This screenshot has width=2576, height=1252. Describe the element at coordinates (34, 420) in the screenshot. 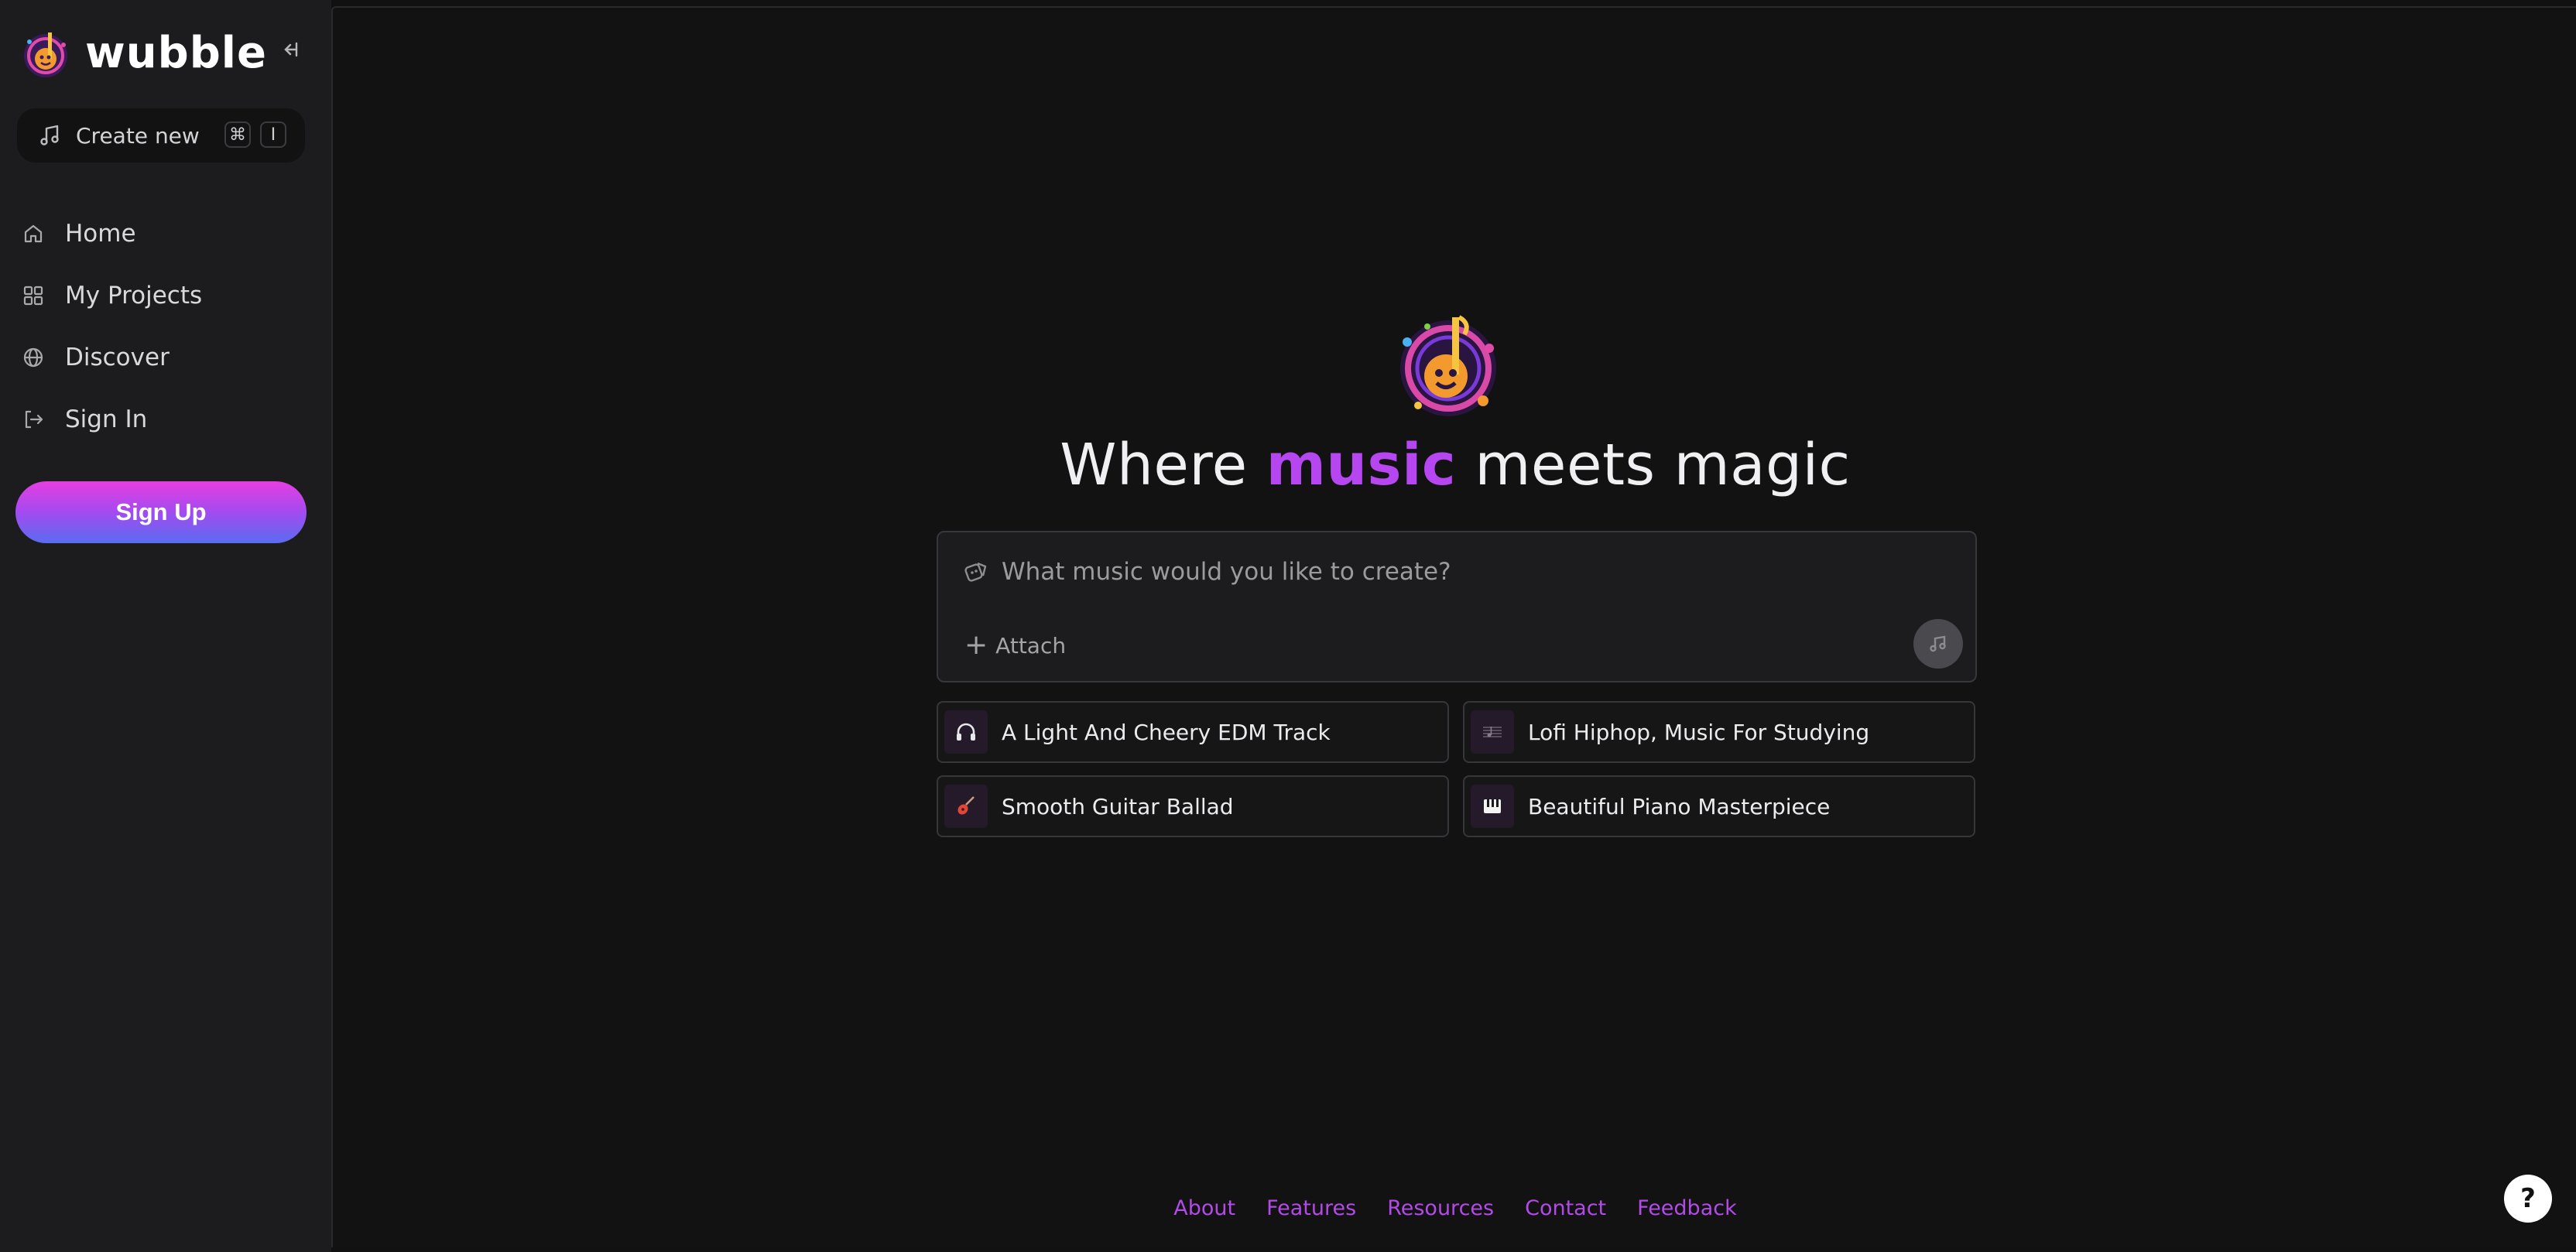

I see `sign-in-icon` at that location.